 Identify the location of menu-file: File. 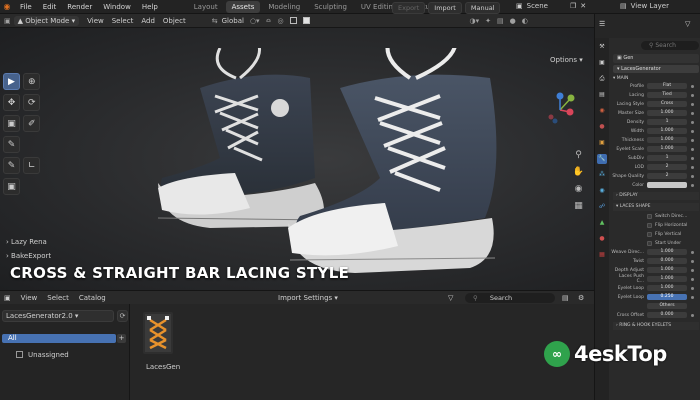
(26, 7).